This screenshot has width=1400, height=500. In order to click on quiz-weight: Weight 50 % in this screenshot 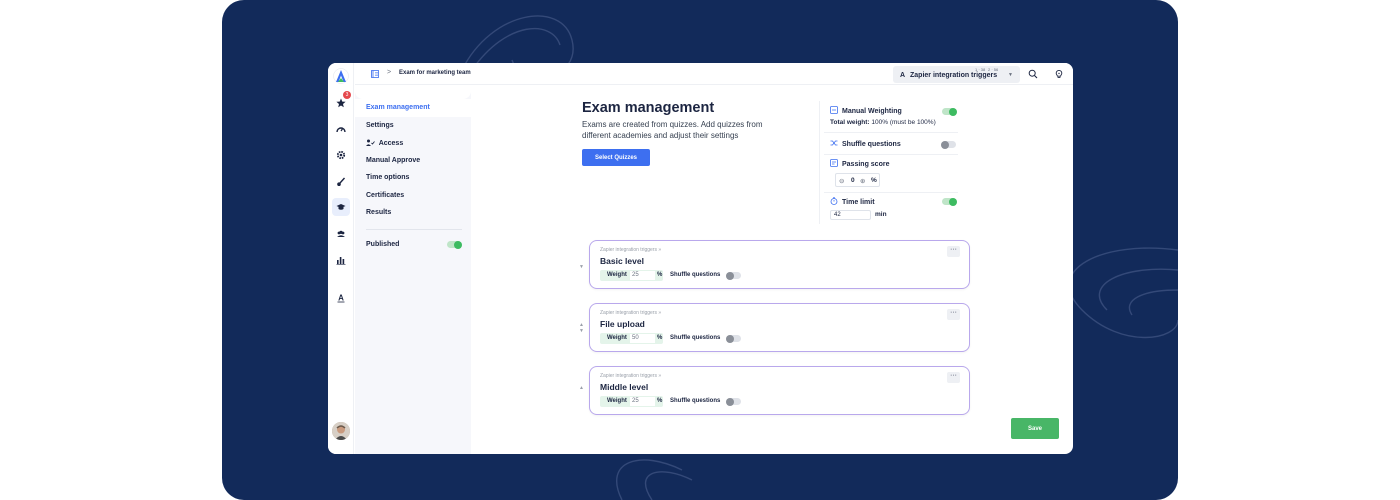, I will do `click(631, 338)`.